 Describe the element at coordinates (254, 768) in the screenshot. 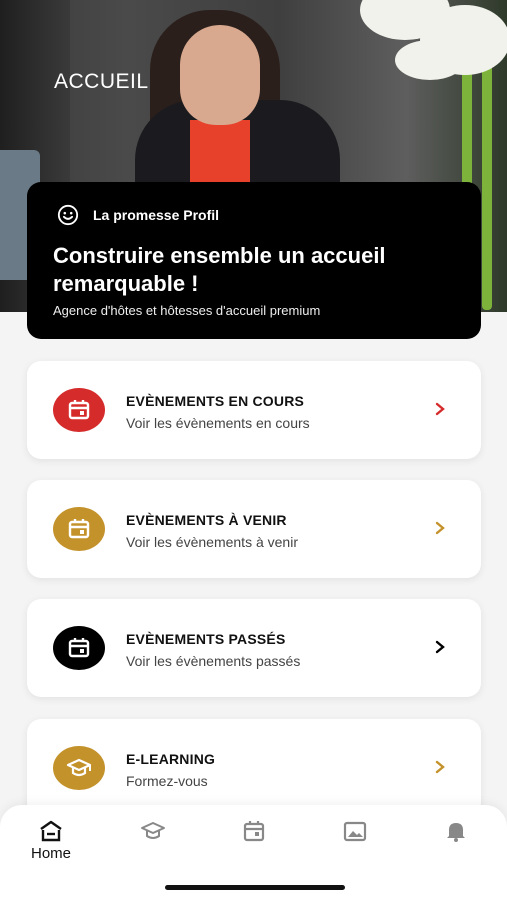

I see `card-elearning: E-LEARNING Formez-vous` at that location.